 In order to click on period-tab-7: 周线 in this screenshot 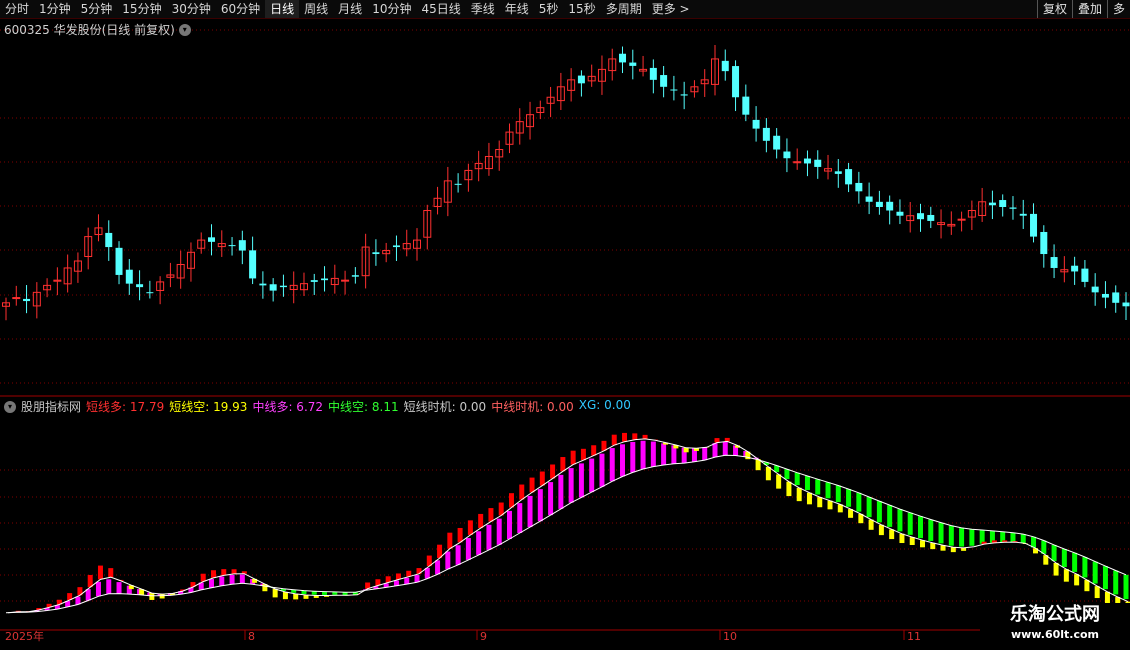, I will do `click(316, 9)`.